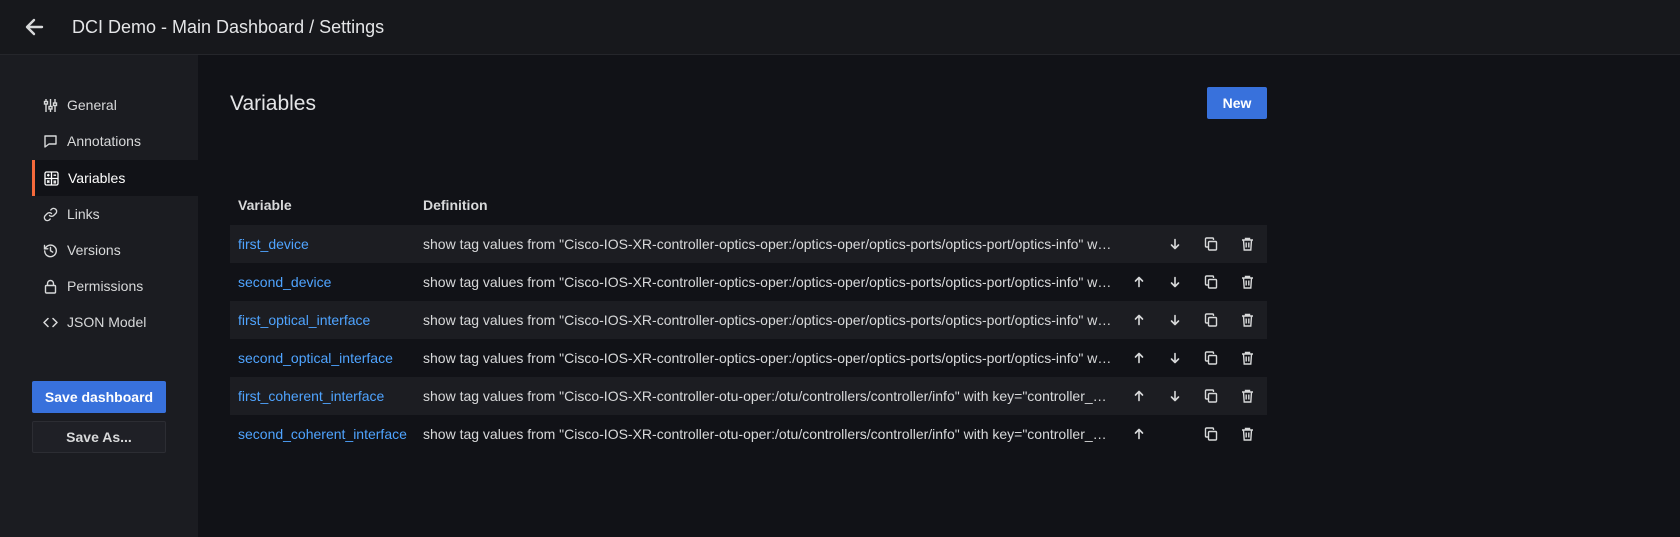  Describe the element at coordinates (50, 214) in the screenshot. I see `link-icon` at that location.